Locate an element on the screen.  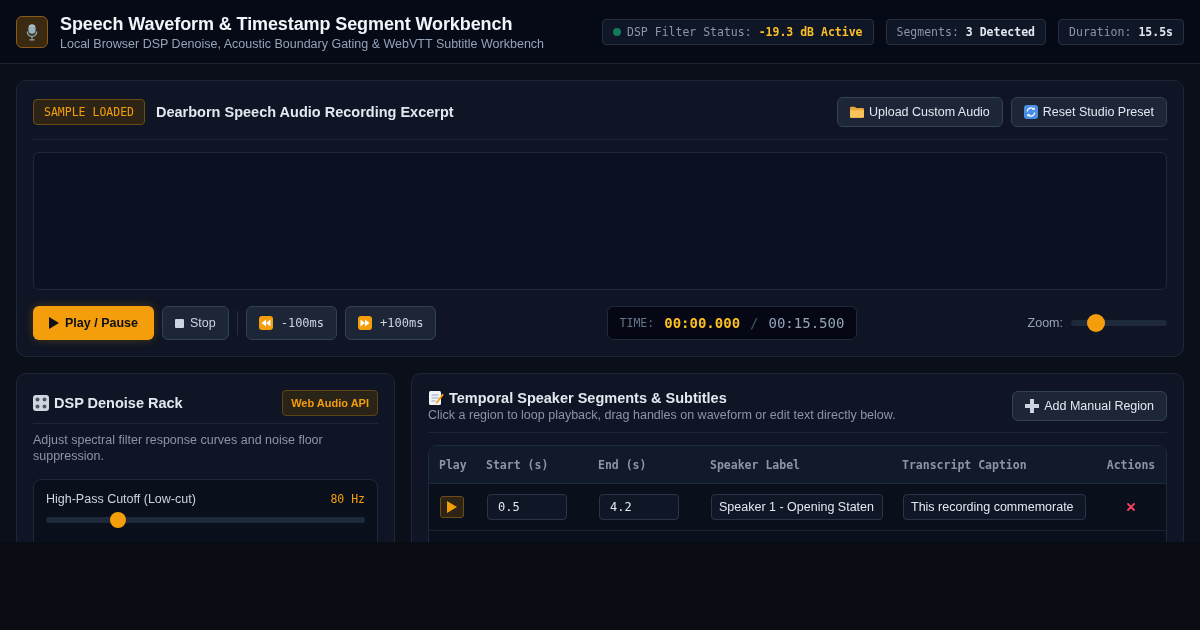
total-time: 00:15.500 is located at coordinates (806, 323).